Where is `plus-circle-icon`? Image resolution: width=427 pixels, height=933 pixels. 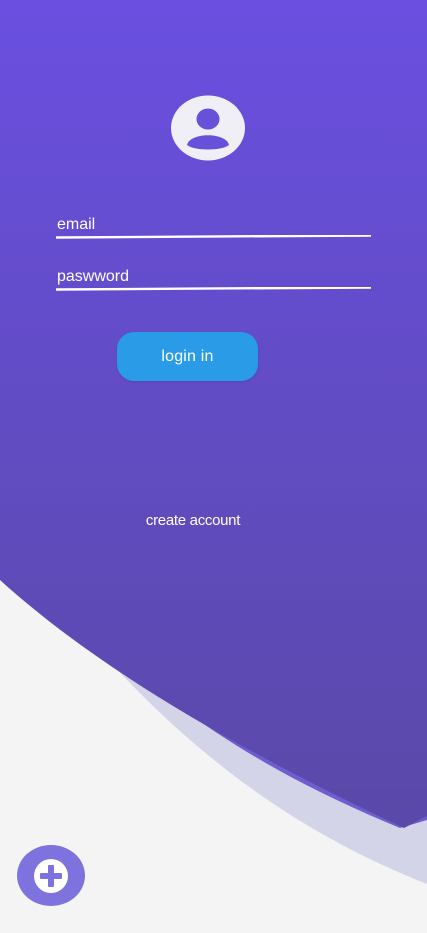
plus-circle-icon is located at coordinates (51, 875).